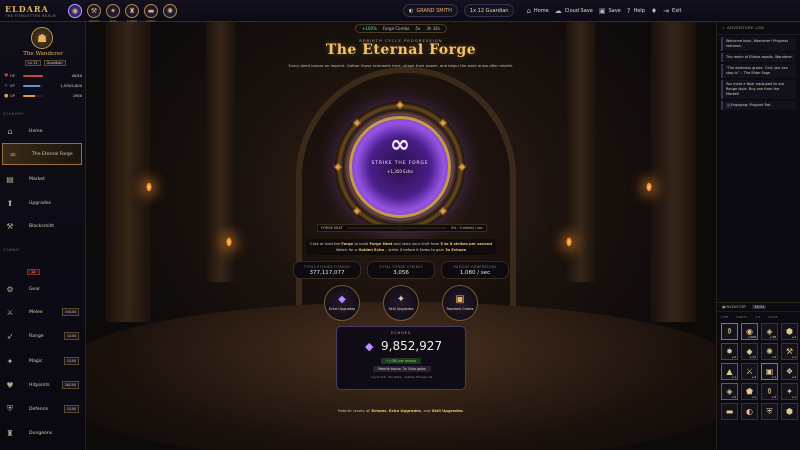 This screenshot has height=450, width=800. What do you see at coordinates (10, 179) in the screenshot?
I see `market-icon: ▤` at bounding box center [10, 179].